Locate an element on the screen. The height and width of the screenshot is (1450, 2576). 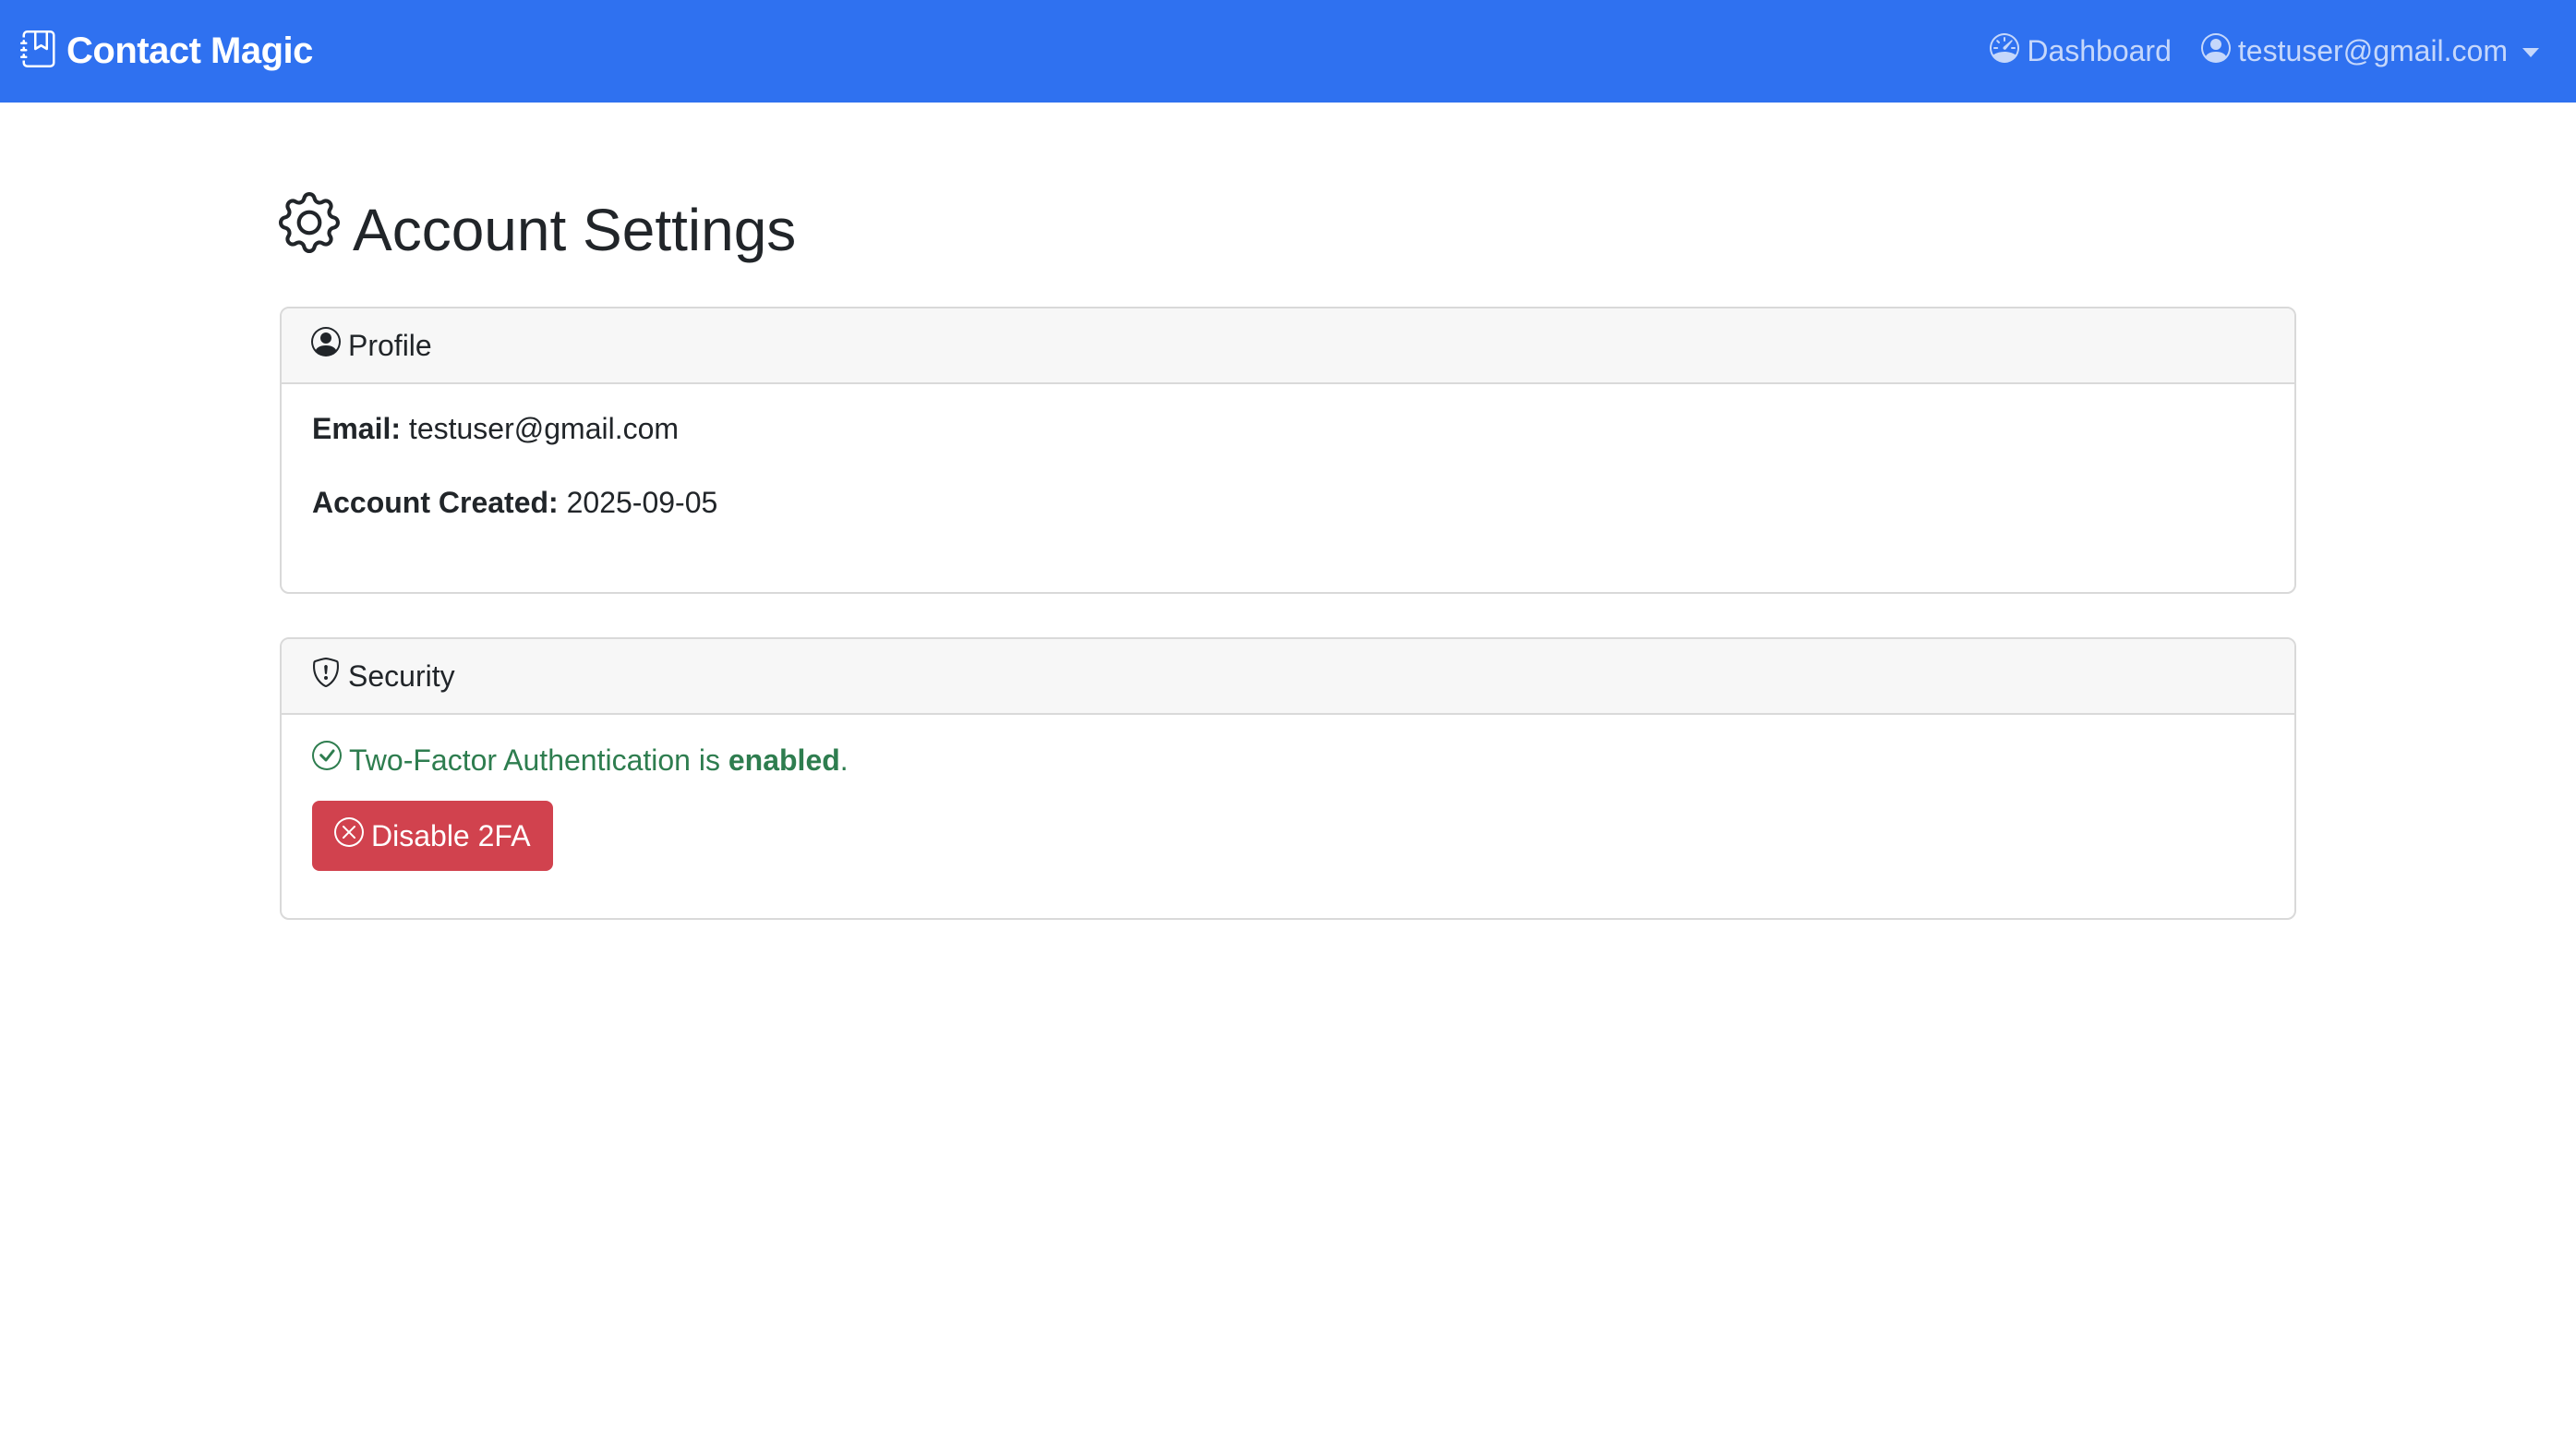
nav-dashboard-link: Dashboard is located at coordinates (2081, 51).